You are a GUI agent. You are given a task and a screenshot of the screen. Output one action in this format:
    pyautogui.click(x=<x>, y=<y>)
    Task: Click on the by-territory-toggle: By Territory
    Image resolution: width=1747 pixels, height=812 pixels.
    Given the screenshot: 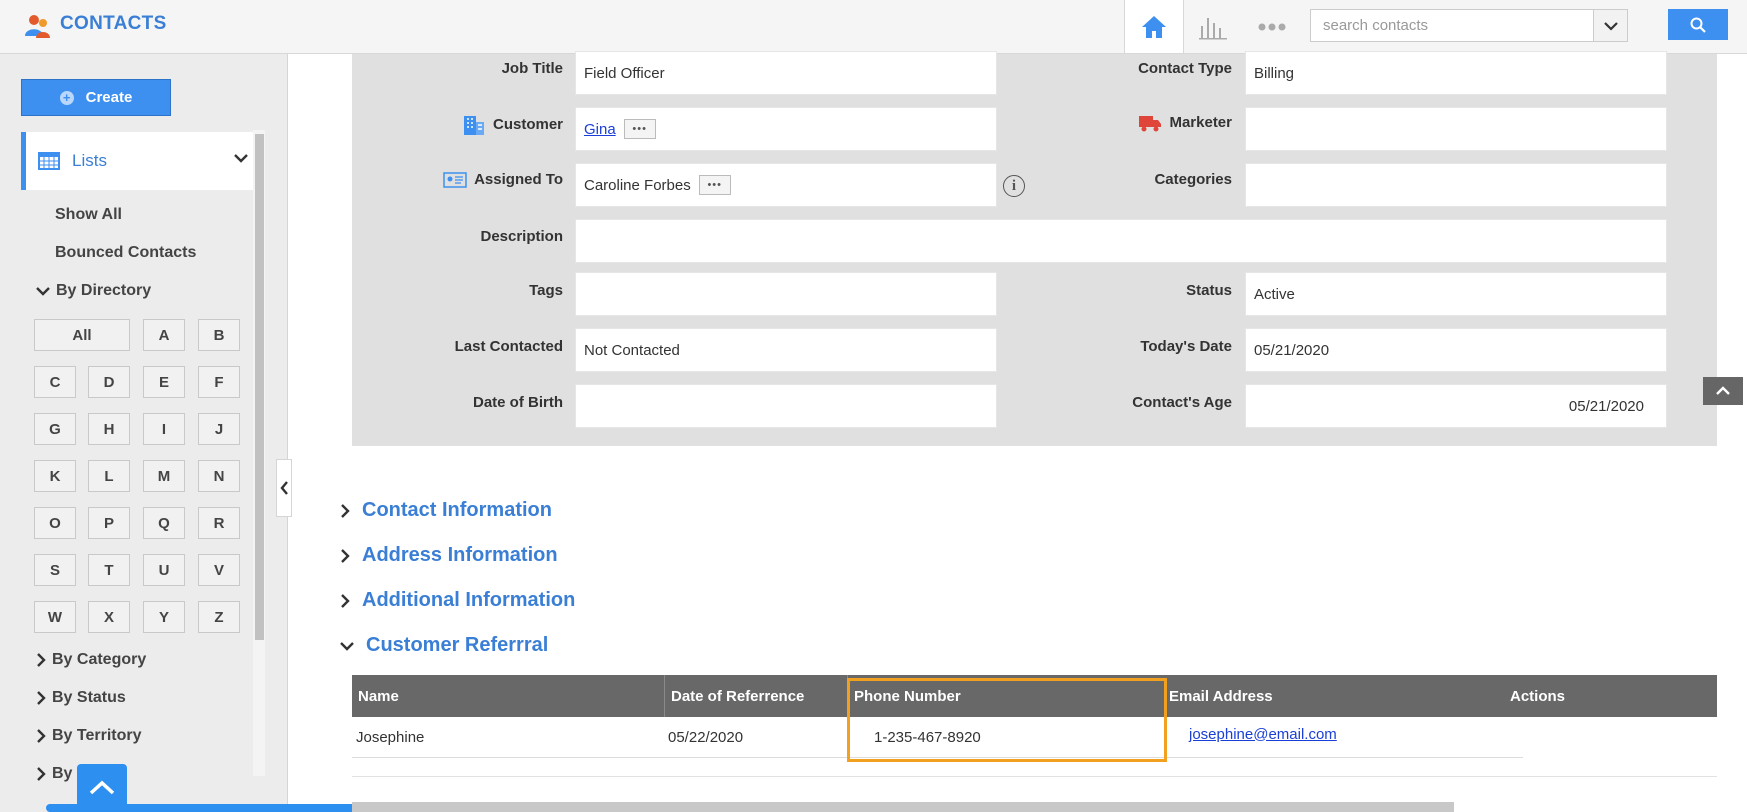 What is the action you would take?
    pyautogui.click(x=89, y=736)
    